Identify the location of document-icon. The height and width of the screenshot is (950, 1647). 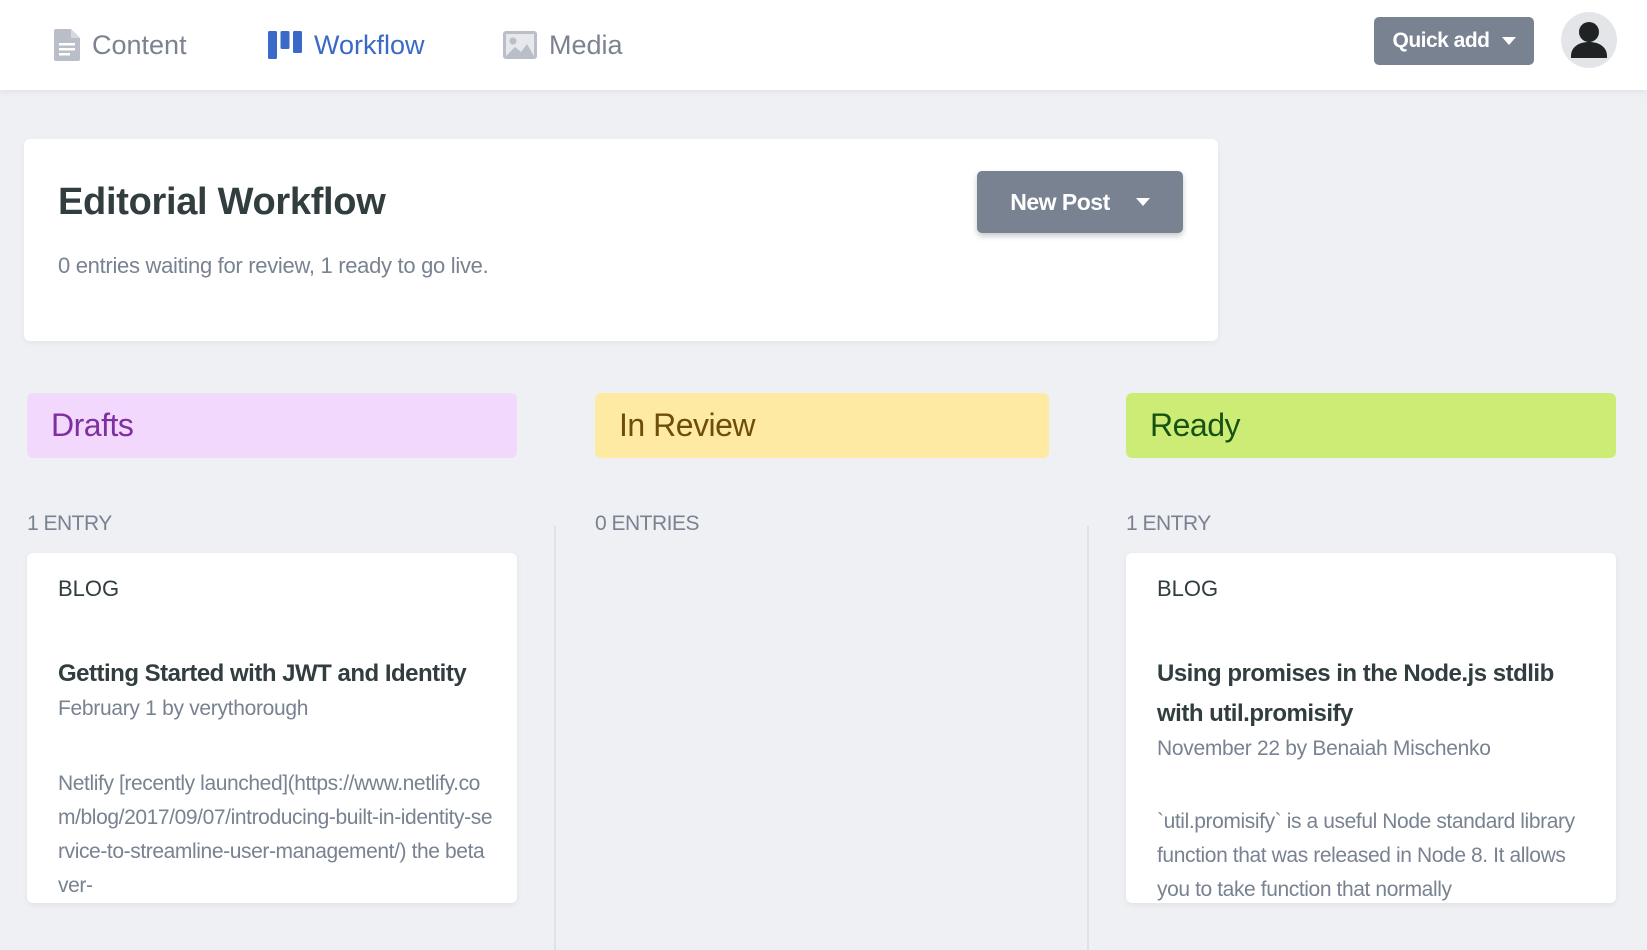
(67, 45).